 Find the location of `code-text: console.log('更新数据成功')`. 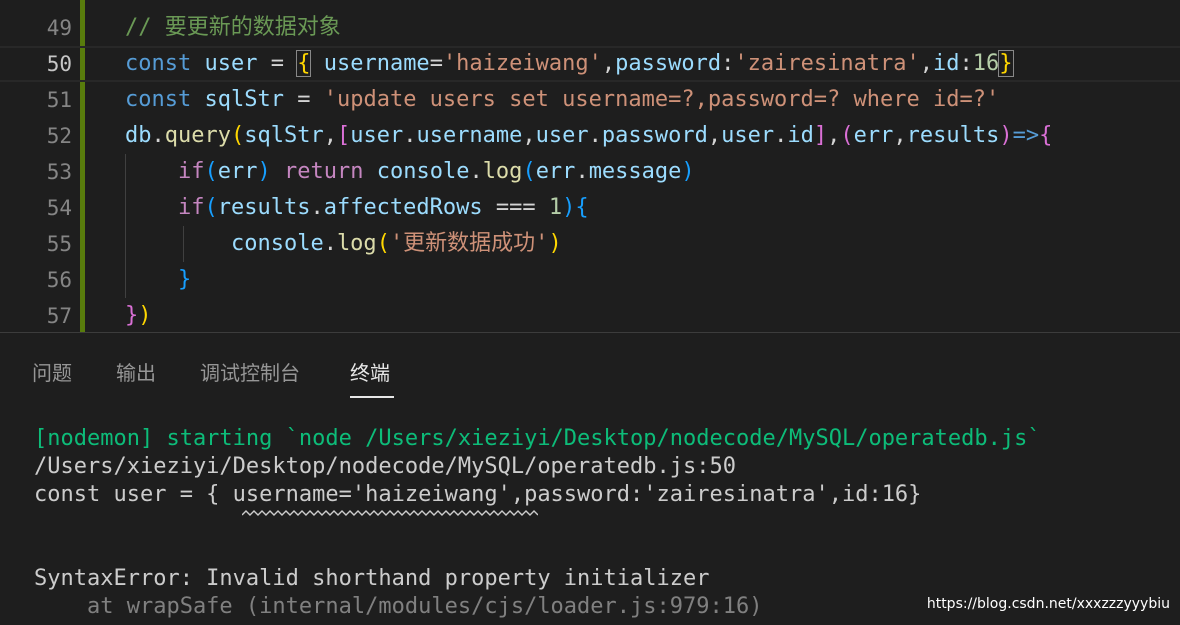

code-text: console.log('更新数据成功') is located at coordinates (396, 243).